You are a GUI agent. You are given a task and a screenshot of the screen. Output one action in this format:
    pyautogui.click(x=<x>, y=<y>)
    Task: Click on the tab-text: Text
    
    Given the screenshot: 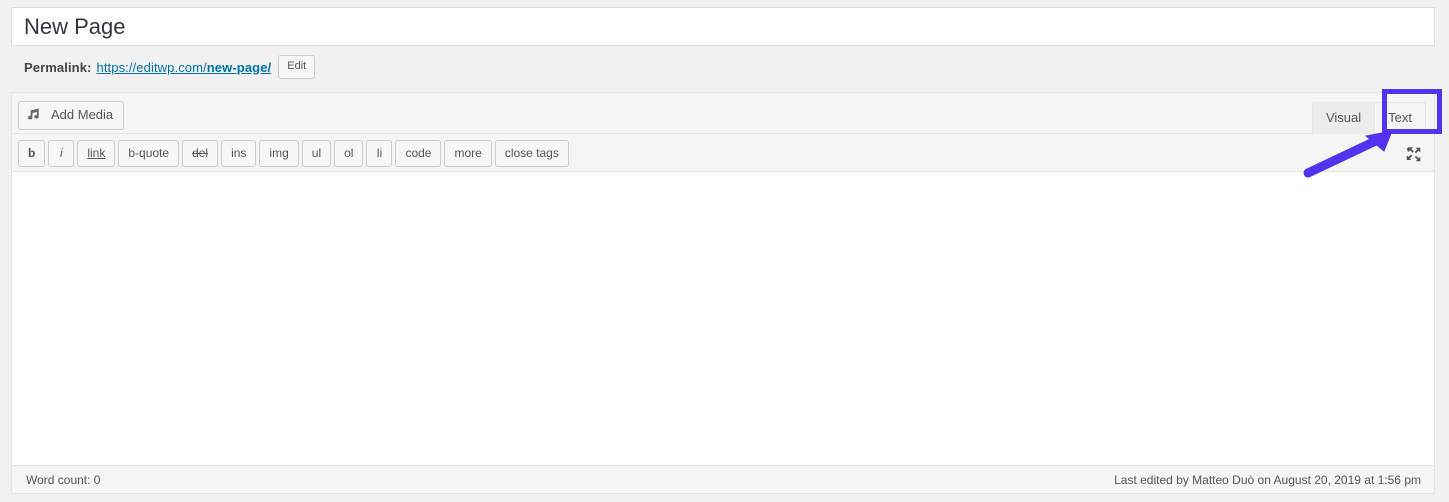 What is the action you would take?
    pyautogui.click(x=1400, y=118)
    